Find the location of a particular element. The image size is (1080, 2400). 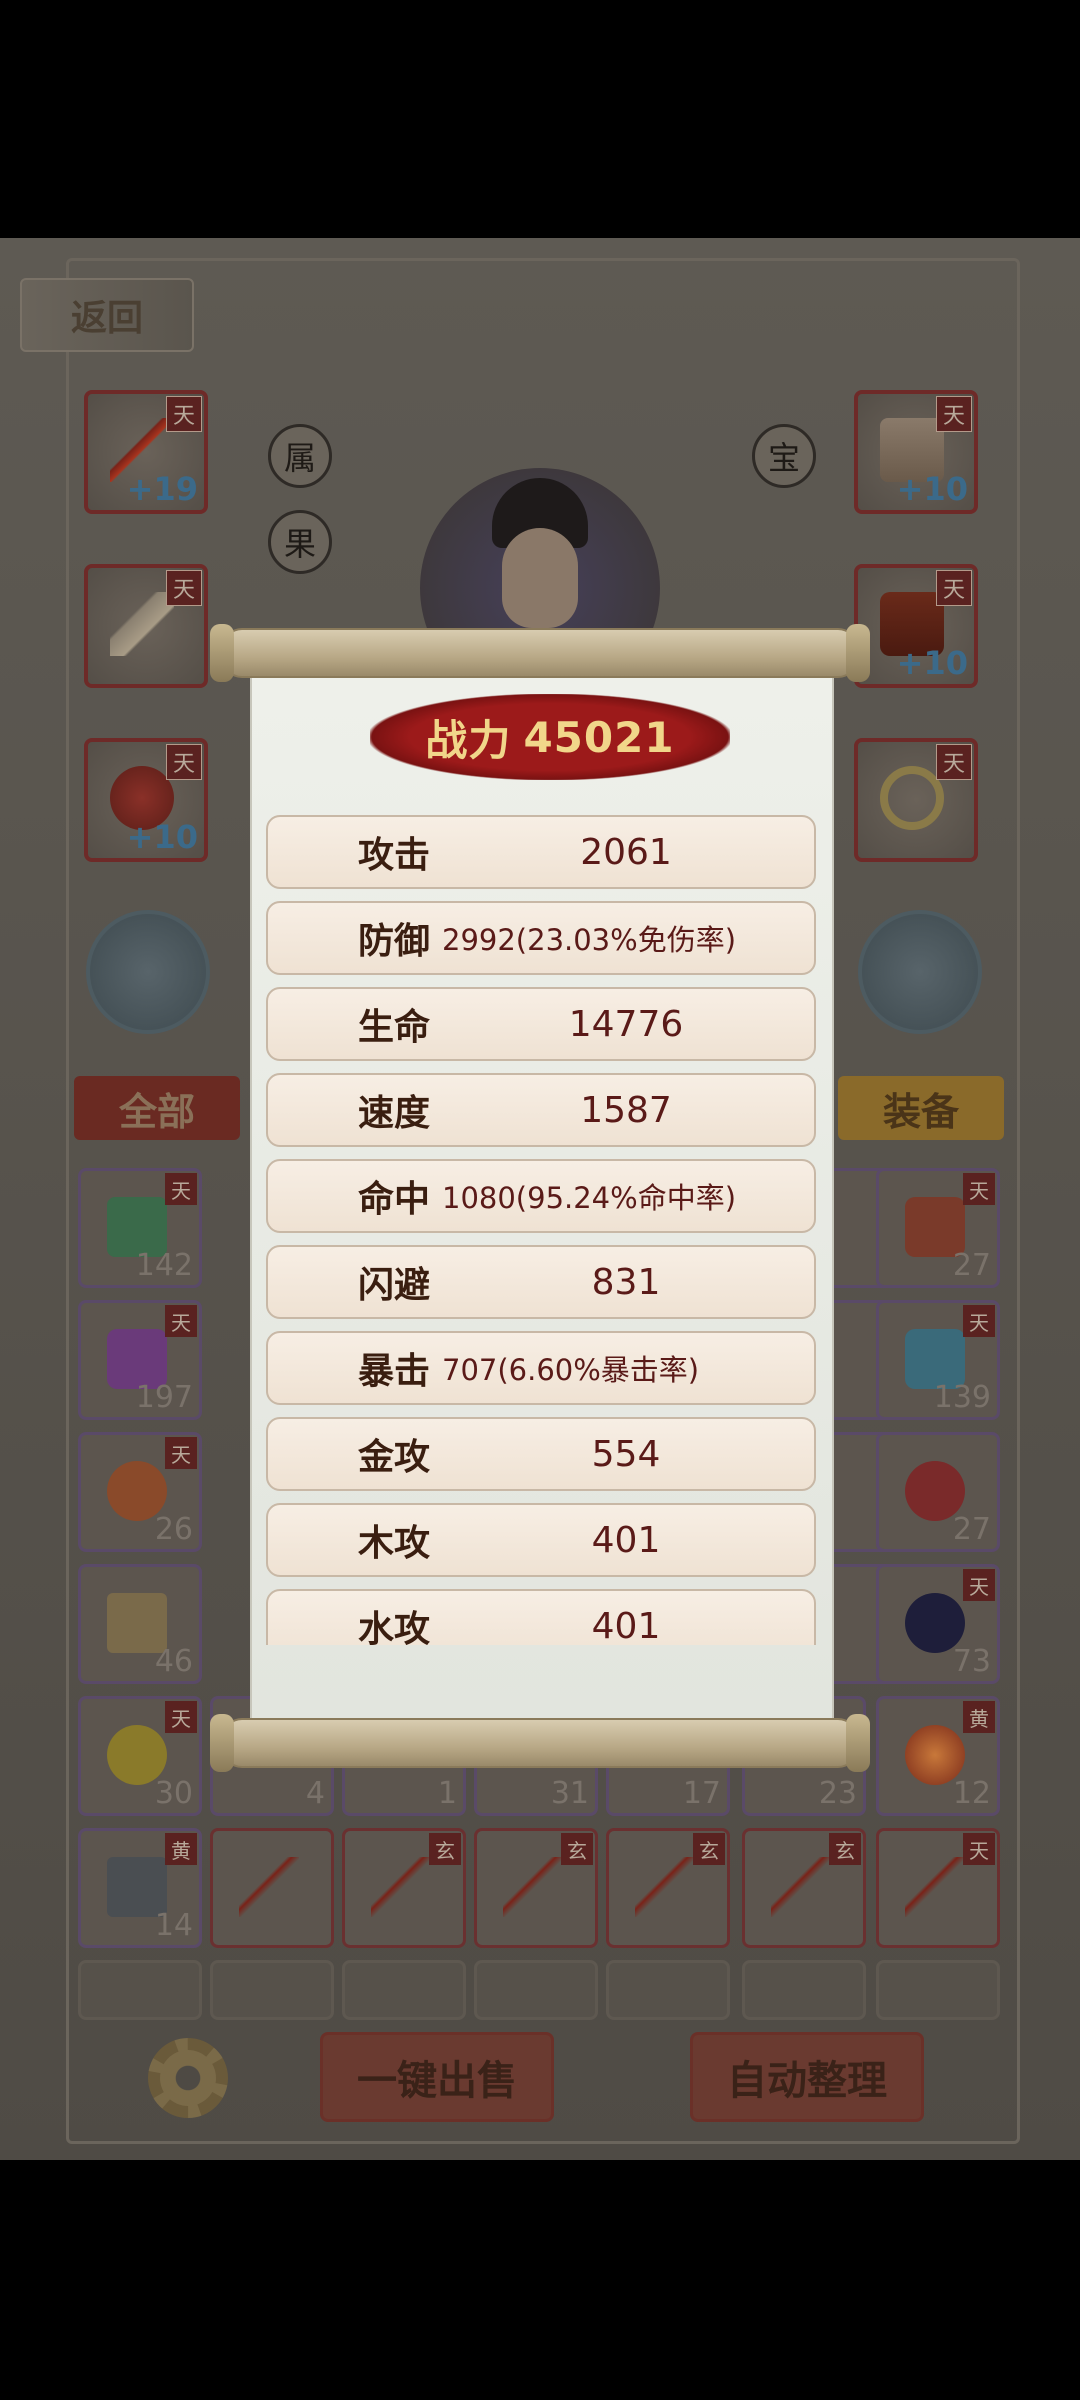

stat-value: 707(6.60%暴击率) is located at coordinates (571, 1370).